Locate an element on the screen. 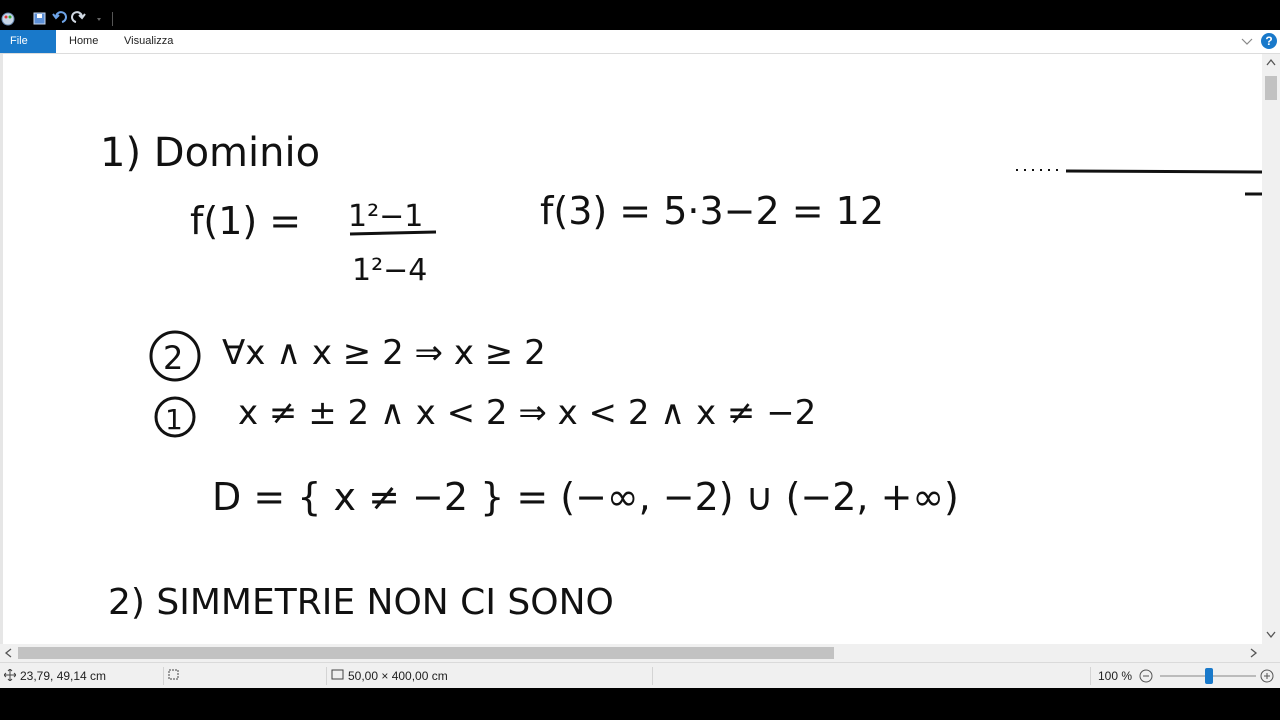  note-f1-lhs: f(1) = is located at coordinates (245, 221).